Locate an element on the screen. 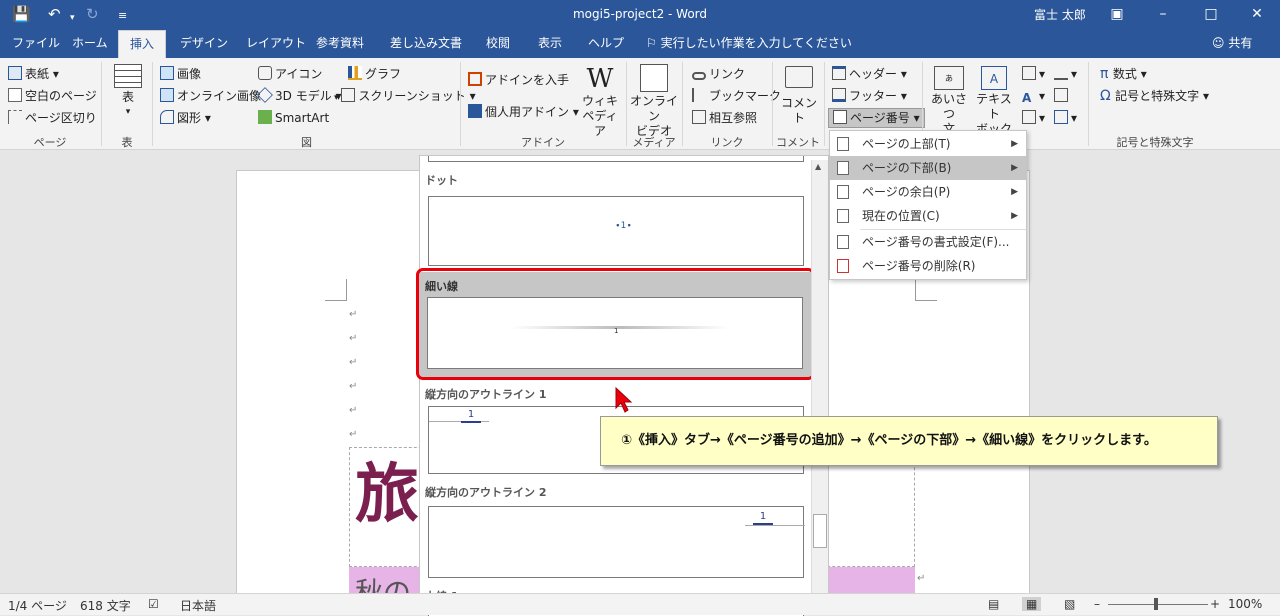 The image size is (1280, 616). scroll-up-icon: ▲ is located at coordinates (818, 166).